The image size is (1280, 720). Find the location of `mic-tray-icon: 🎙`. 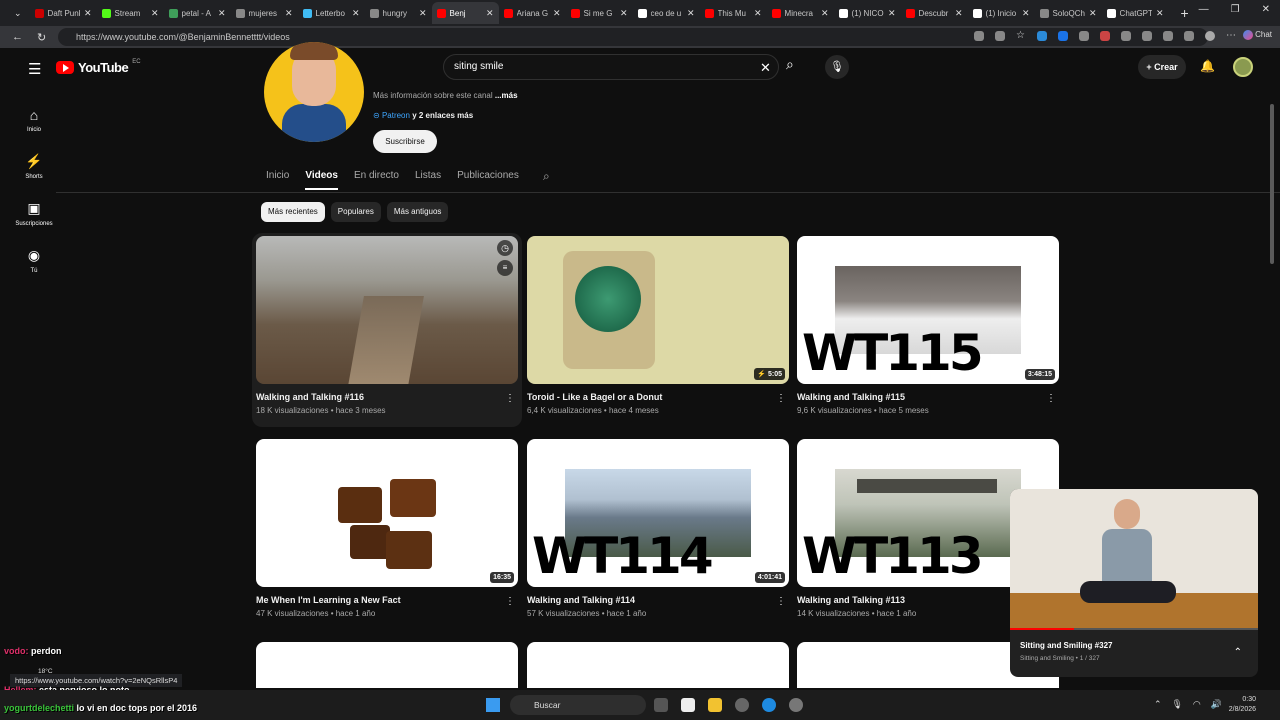

mic-tray-icon: 🎙 is located at coordinates (1176, 704).